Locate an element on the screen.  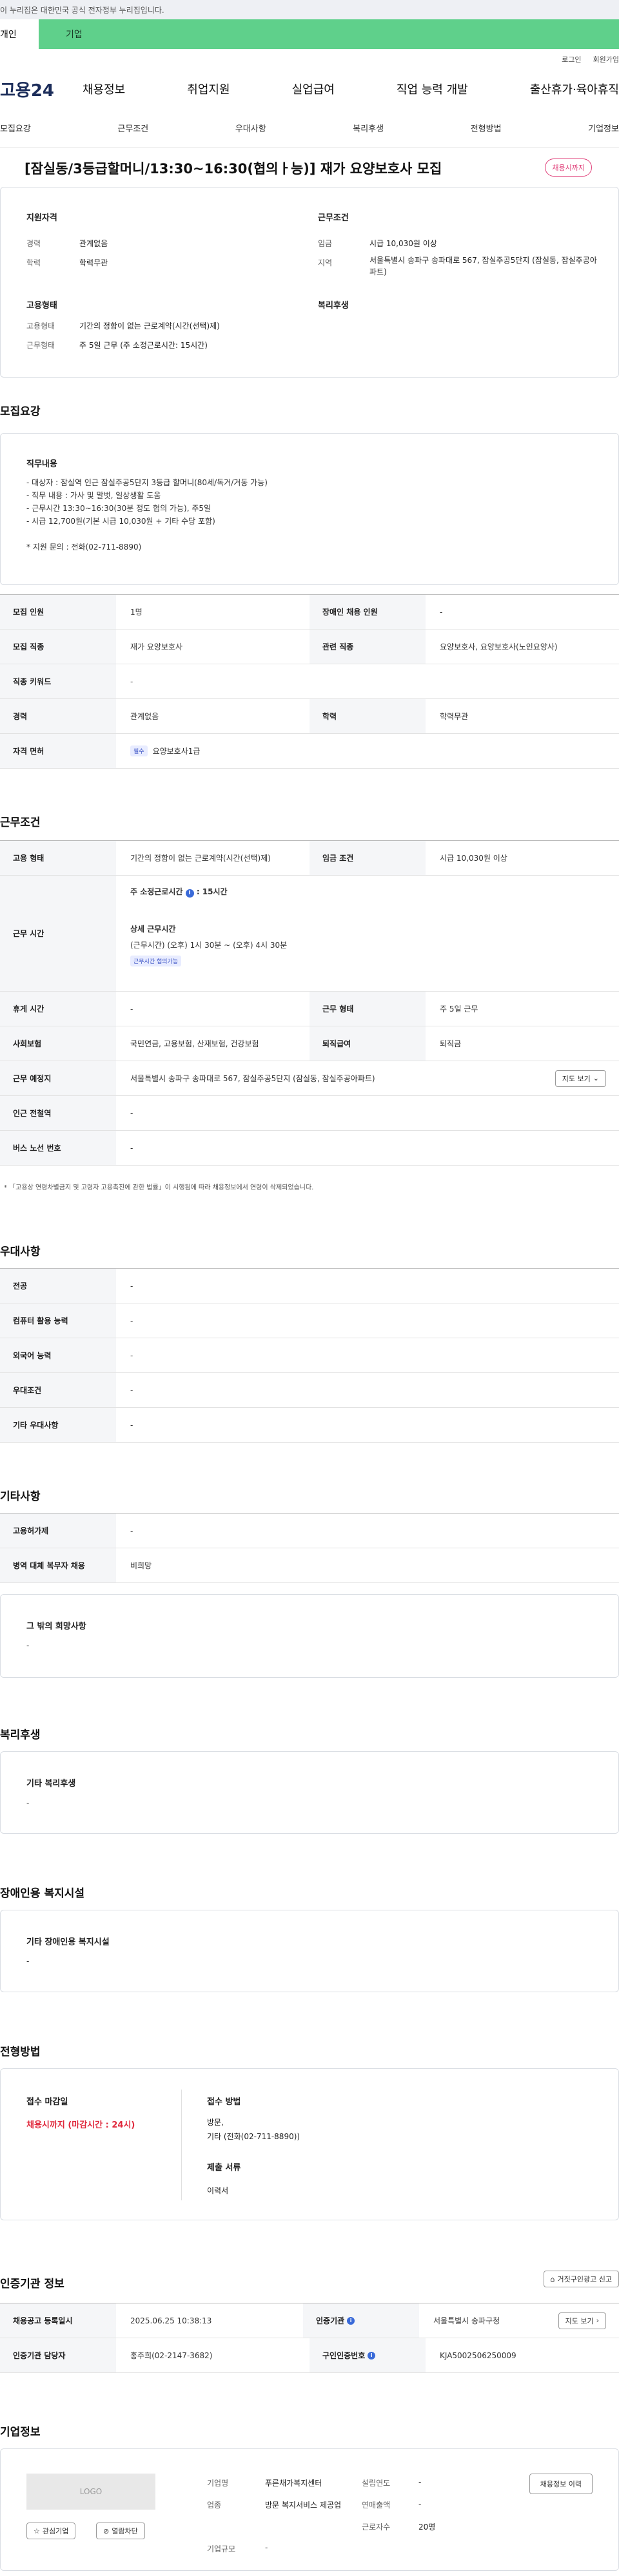
table-label: 컴퓨터 활용 능력 is located at coordinates (58, 1321).